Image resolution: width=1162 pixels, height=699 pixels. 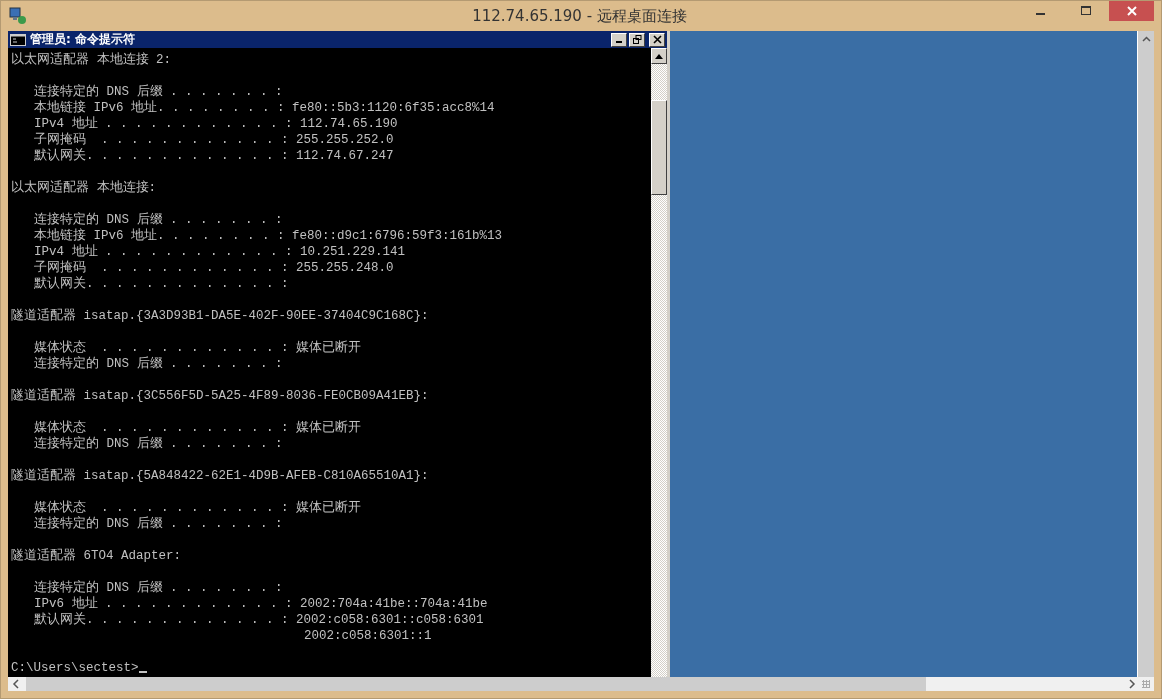 What do you see at coordinates (220, 316) in the screenshot?
I see `adapter-heading: 隧道适配器 isatap.{3A3D93B1-DA5E-402F-90EE-37404C9C168C}:` at bounding box center [220, 316].